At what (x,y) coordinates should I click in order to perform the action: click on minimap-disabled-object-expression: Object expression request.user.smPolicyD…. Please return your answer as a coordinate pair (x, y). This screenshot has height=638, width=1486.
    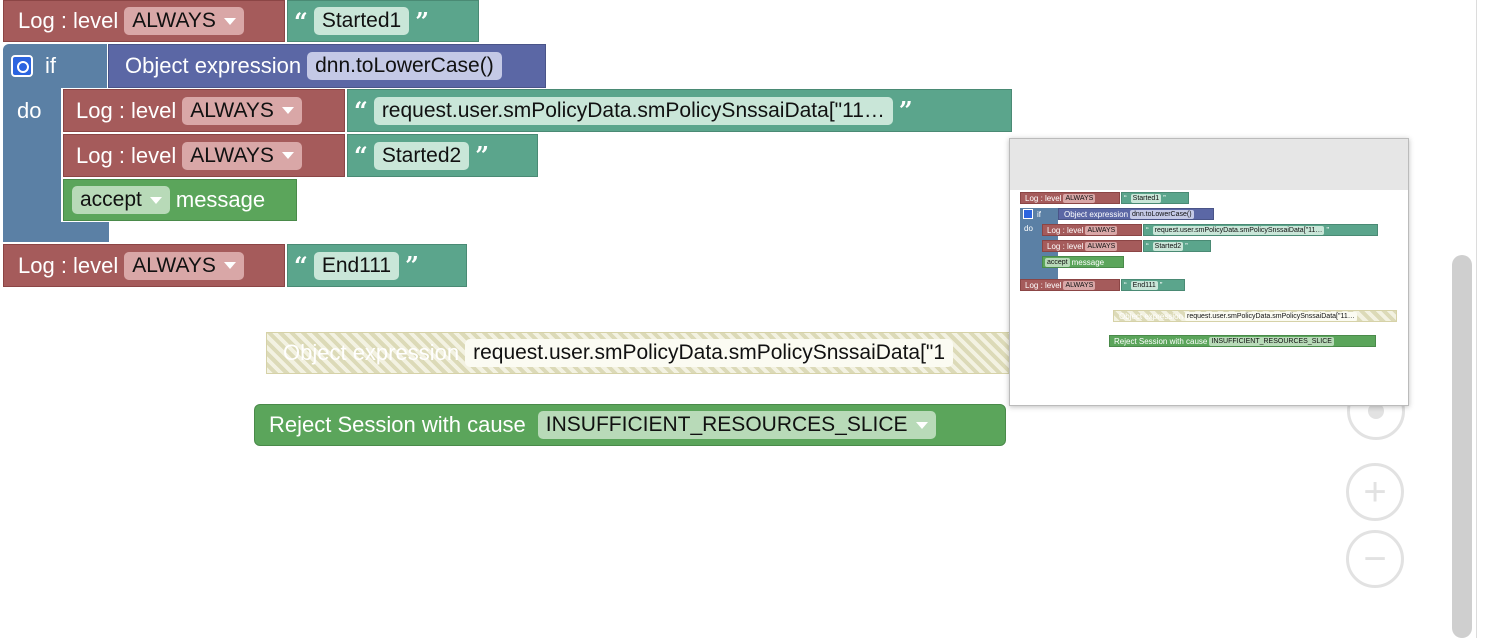
    Looking at the image, I should click on (1255, 316).